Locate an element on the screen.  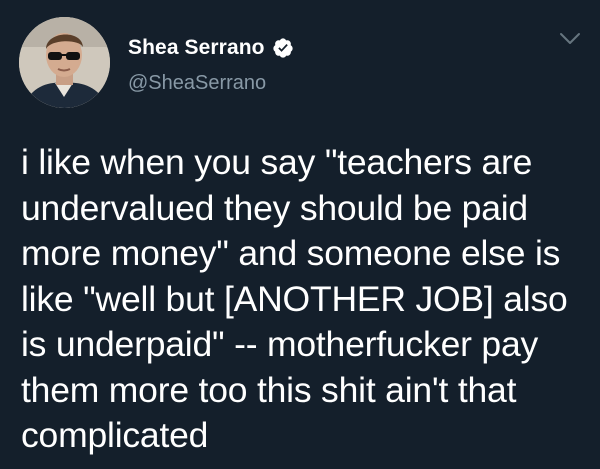
author-name-row: Shea Serrano is located at coordinates (211, 48).